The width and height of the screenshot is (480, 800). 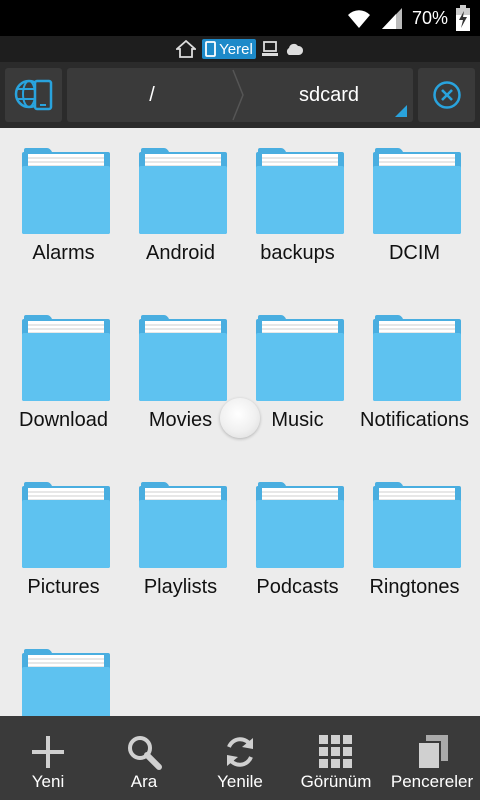 I want to click on view-button: Görünüm, so click(x=336, y=758).